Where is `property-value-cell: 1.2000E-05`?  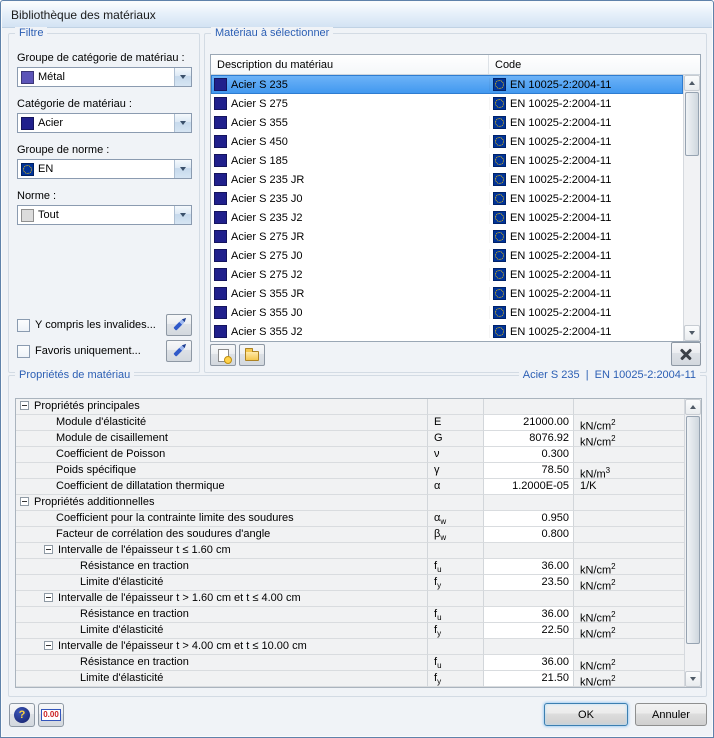
property-value-cell: 1.2000E-05 is located at coordinates (529, 487).